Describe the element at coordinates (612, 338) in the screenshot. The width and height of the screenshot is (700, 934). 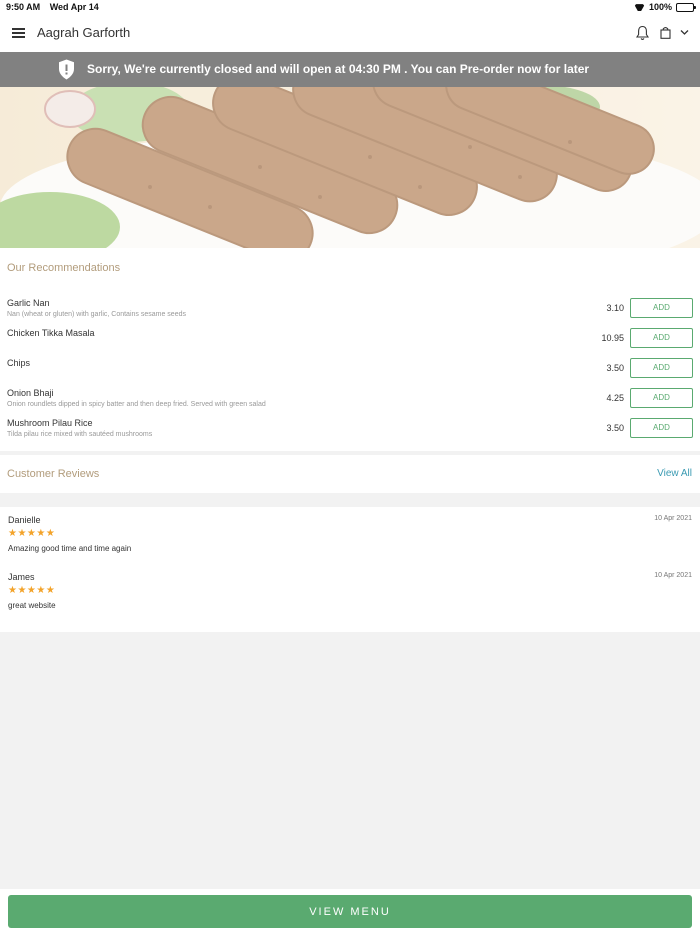
I see `item-price: 10.95` at that location.